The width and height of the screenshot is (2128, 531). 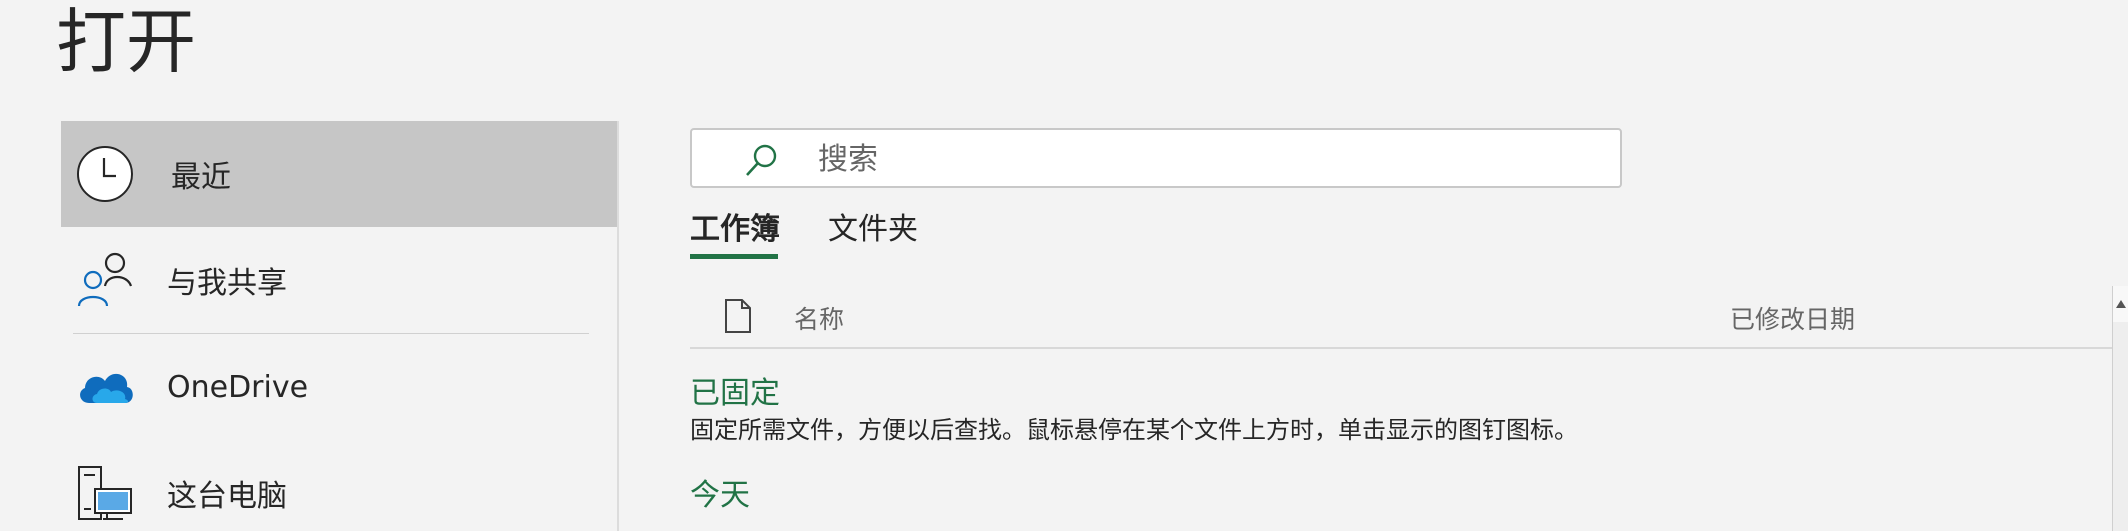 What do you see at coordinates (339, 485) in the screenshot?
I see `nav-item-this-pc: 这台电脑` at bounding box center [339, 485].